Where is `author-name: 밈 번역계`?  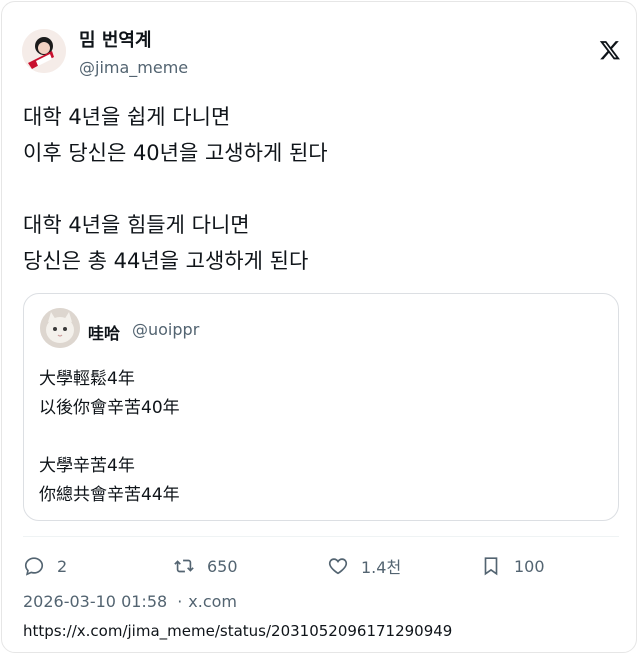 author-name: 밈 번역계 is located at coordinates (115, 39).